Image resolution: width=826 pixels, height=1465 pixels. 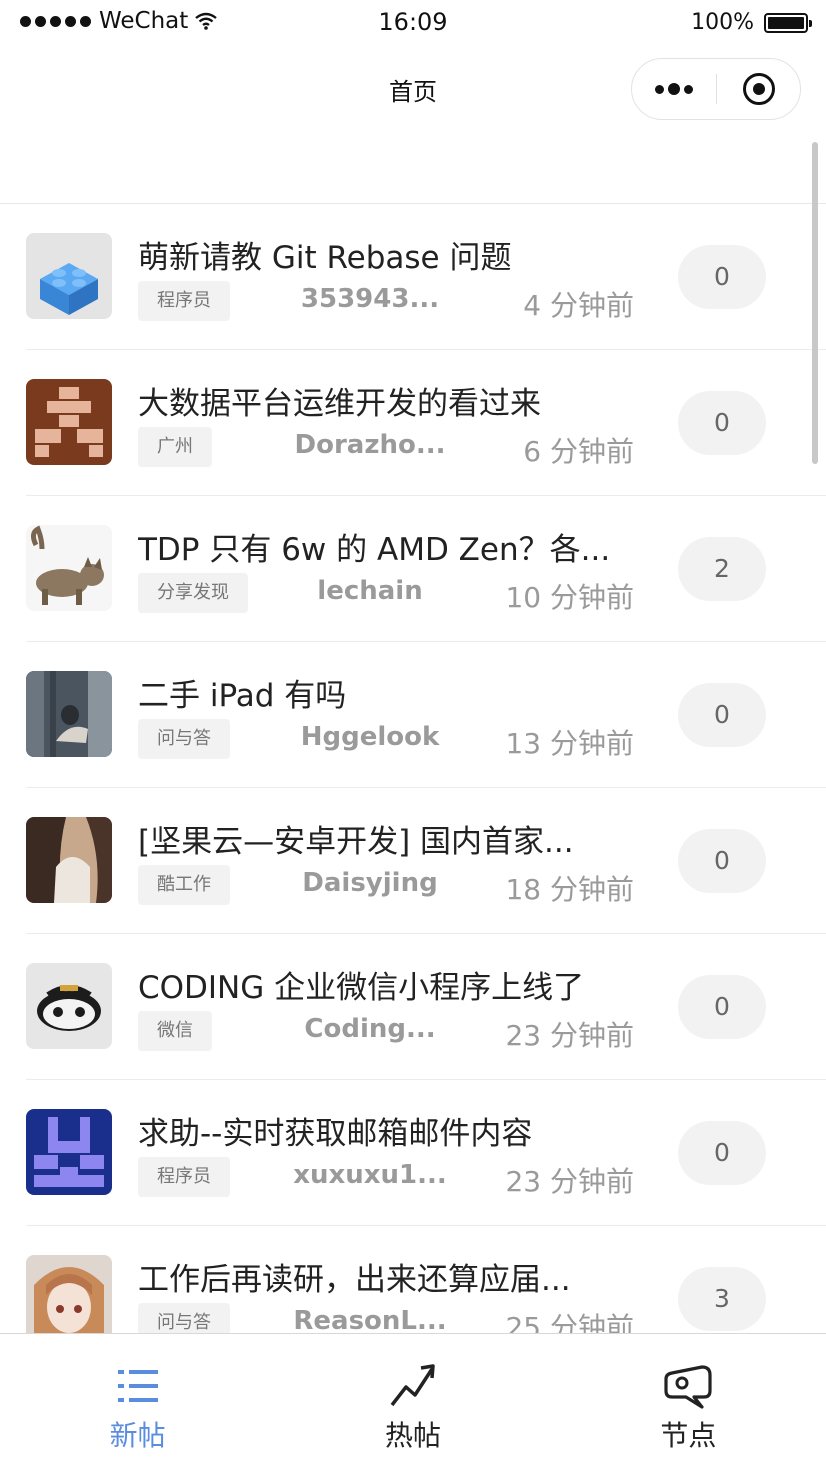 I want to click on post-time: 4 分钟前, so click(x=578, y=305).